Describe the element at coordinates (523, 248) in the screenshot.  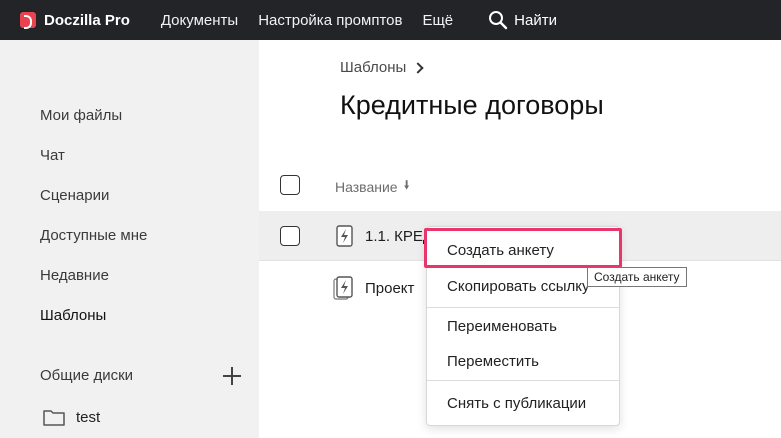
I see `highlight-frame` at that location.